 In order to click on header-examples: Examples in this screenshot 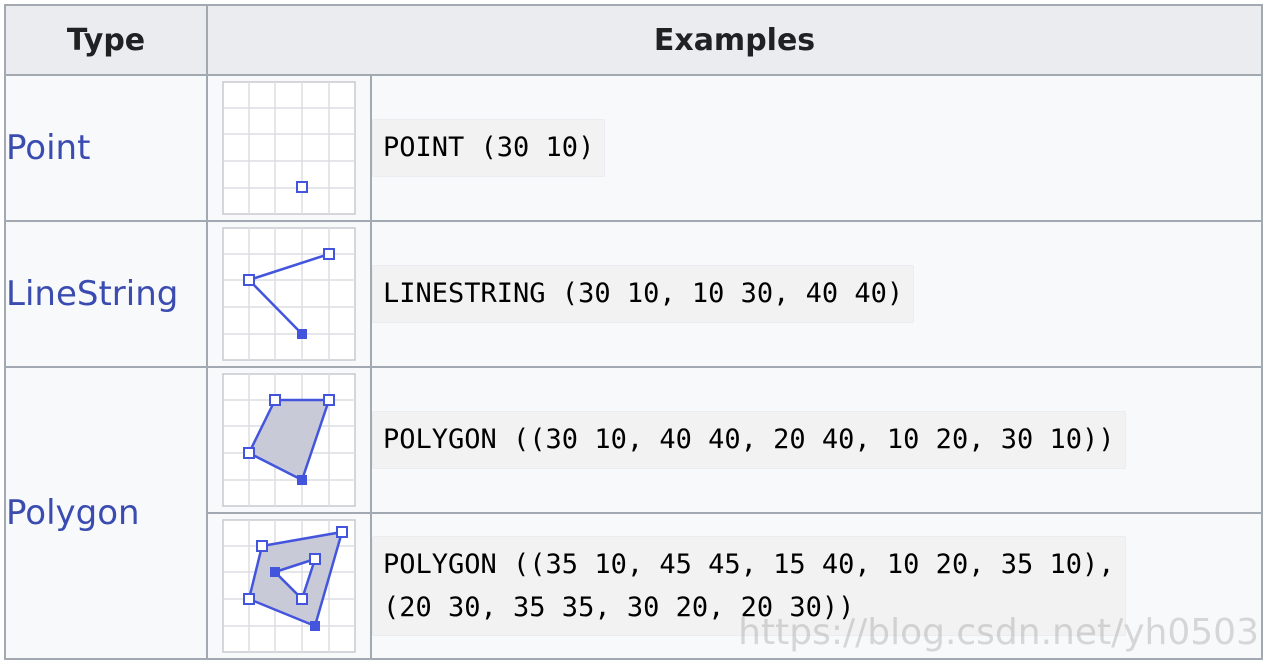, I will do `click(734, 40)`.